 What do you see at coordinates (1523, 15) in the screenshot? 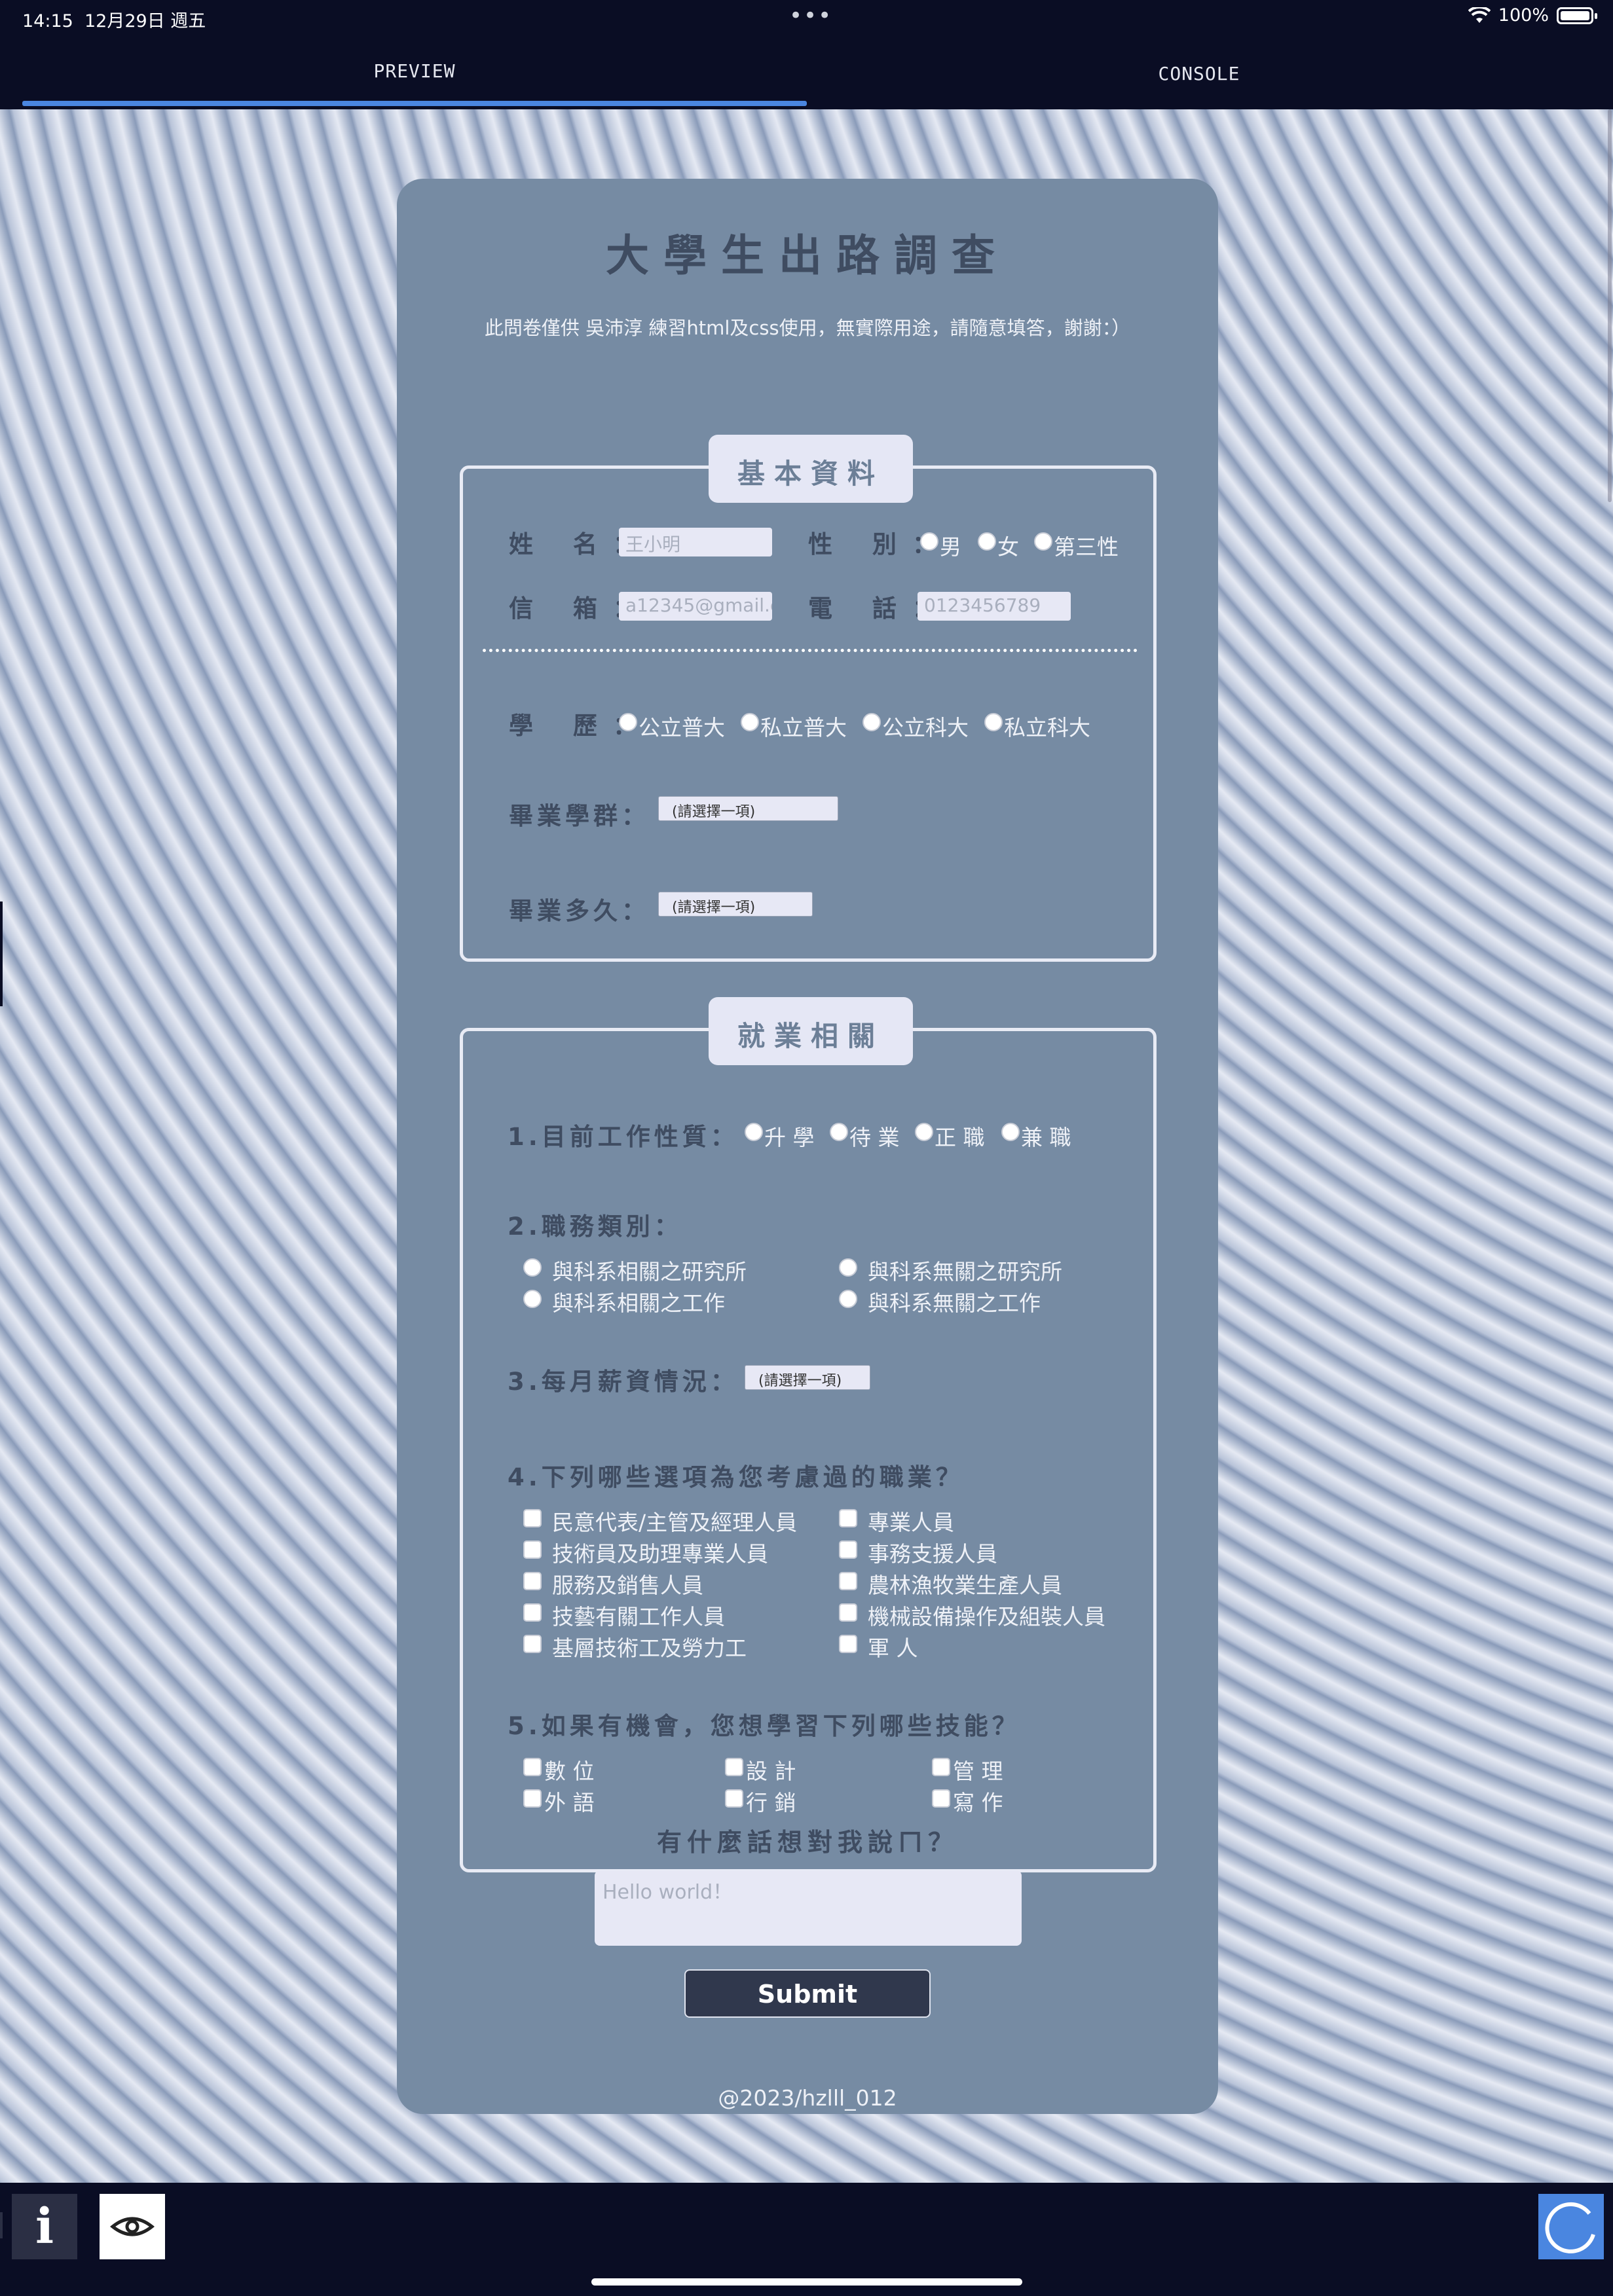
I see `battery-percent: 100%` at bounding box center [1523, 15].